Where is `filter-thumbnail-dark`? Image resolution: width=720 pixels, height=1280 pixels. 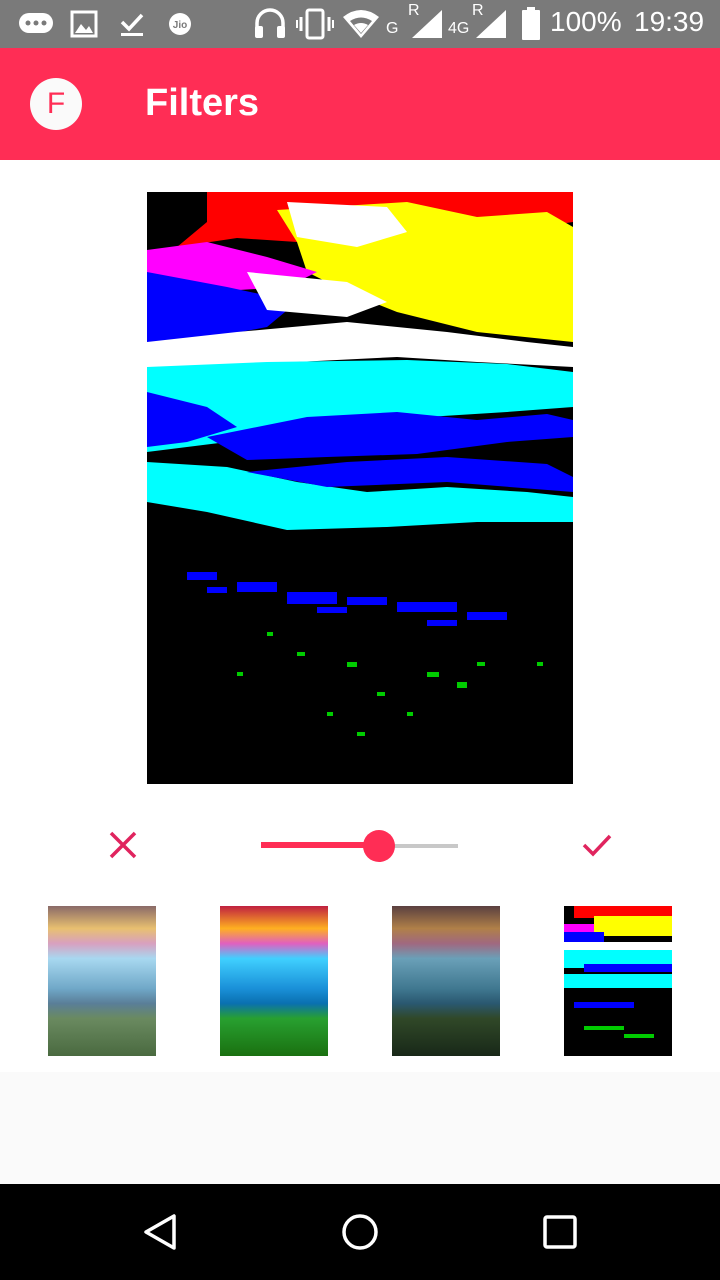 filter-thumbnail-dark is located at coordinates (446, 981).